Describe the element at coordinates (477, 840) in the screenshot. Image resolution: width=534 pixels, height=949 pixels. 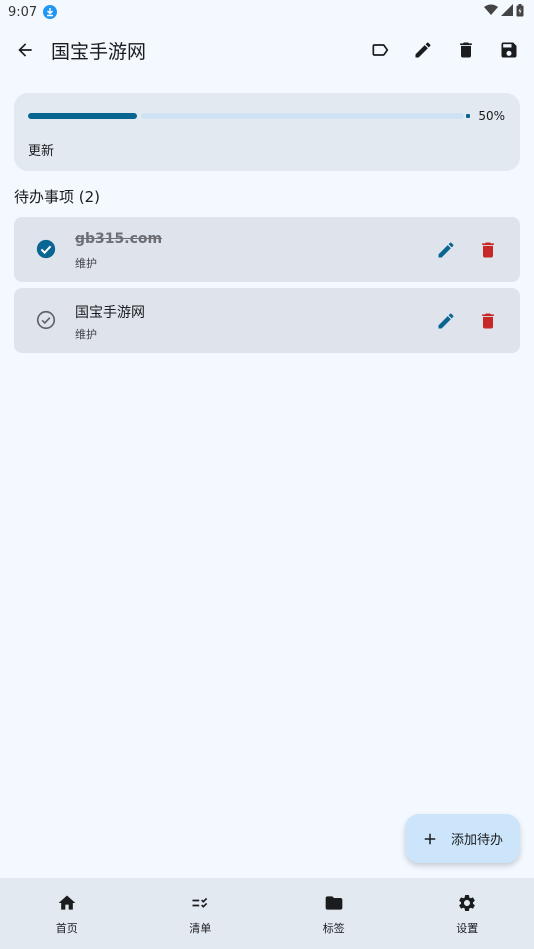
I see `add-todo-label: 添加待办` at that location.